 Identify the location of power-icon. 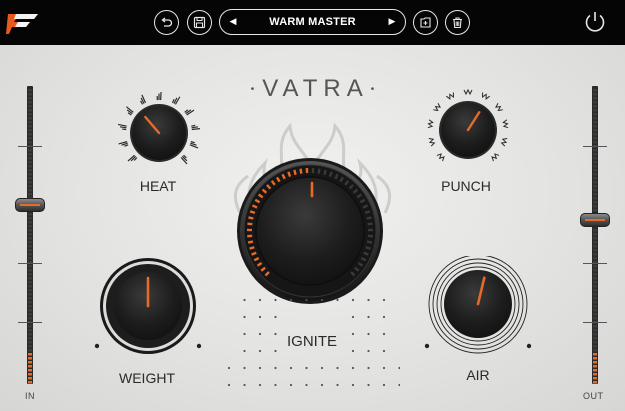
(595, 22).